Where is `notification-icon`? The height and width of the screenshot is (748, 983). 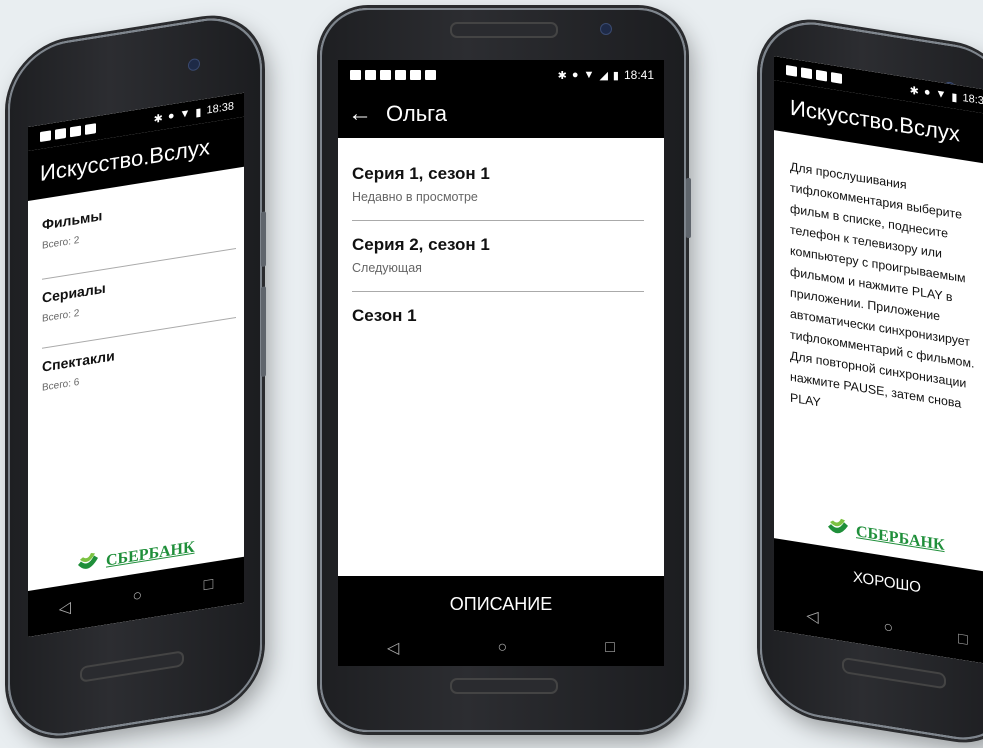 notification-icon is located at coordinates (45, 136).